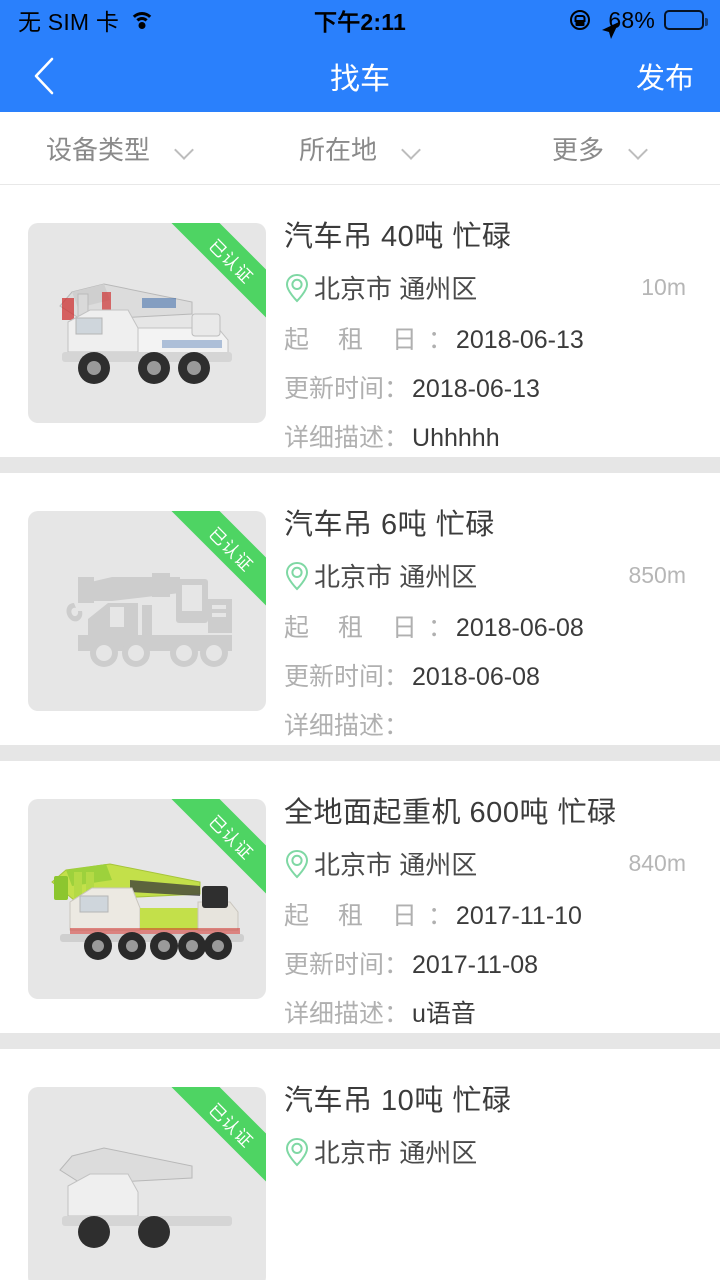 This screenshot has width=720, height=1280. I want to click on filter-equipment-type: 设备类型, so click(120, 148).